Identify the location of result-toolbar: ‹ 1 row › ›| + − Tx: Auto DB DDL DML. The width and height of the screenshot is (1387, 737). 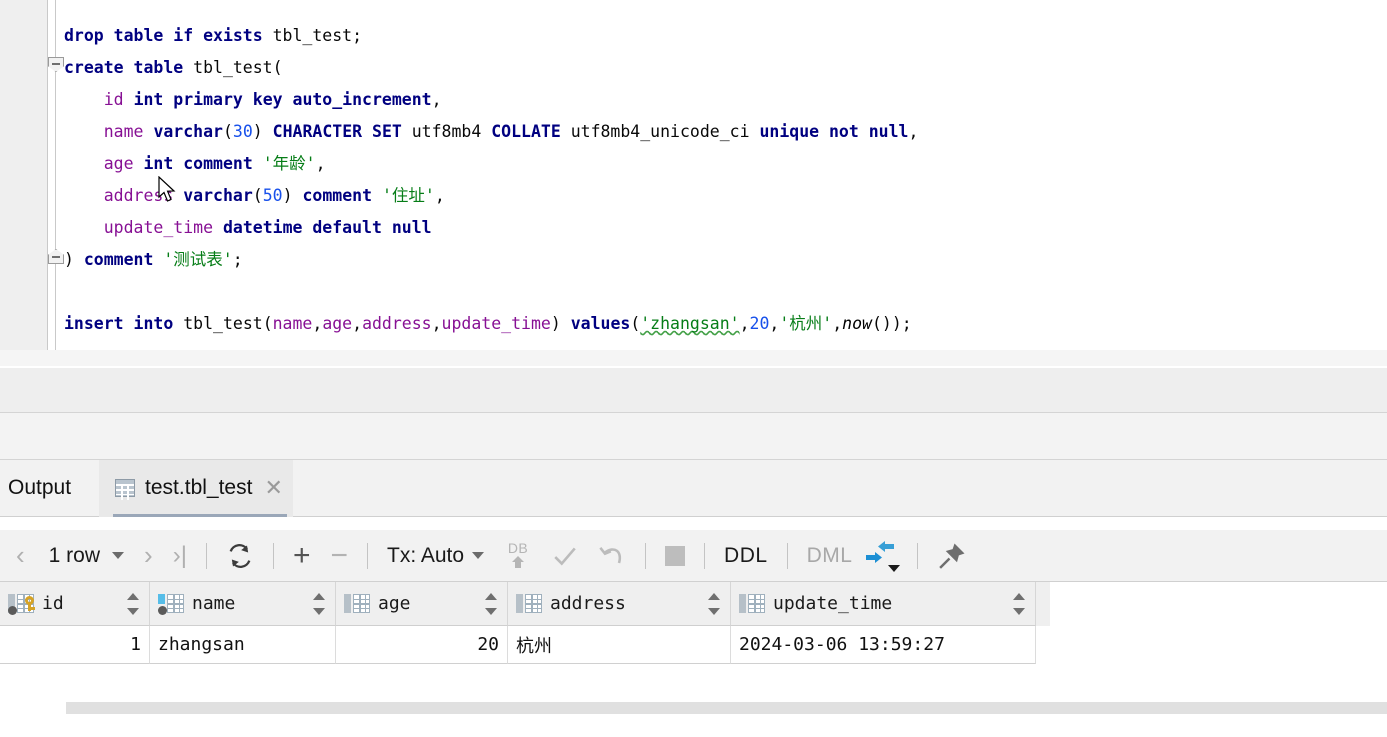
(693, 556).